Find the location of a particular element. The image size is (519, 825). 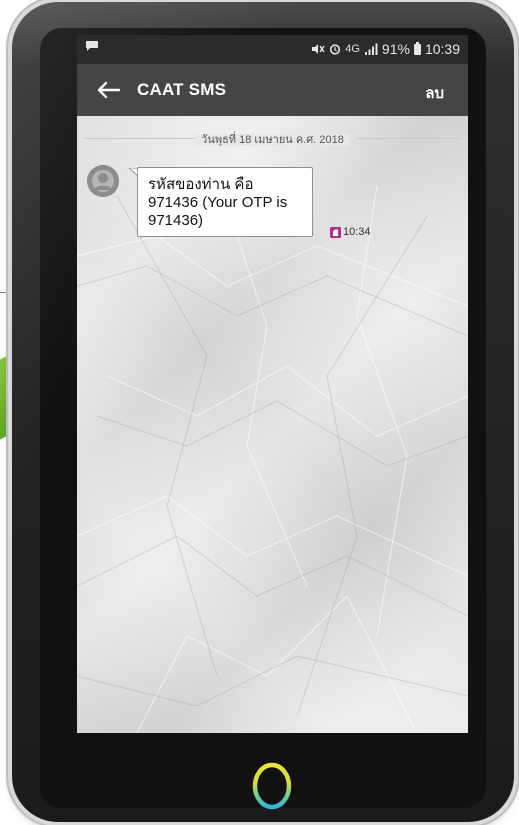

mute-icon is located at coordinates (318, 49).